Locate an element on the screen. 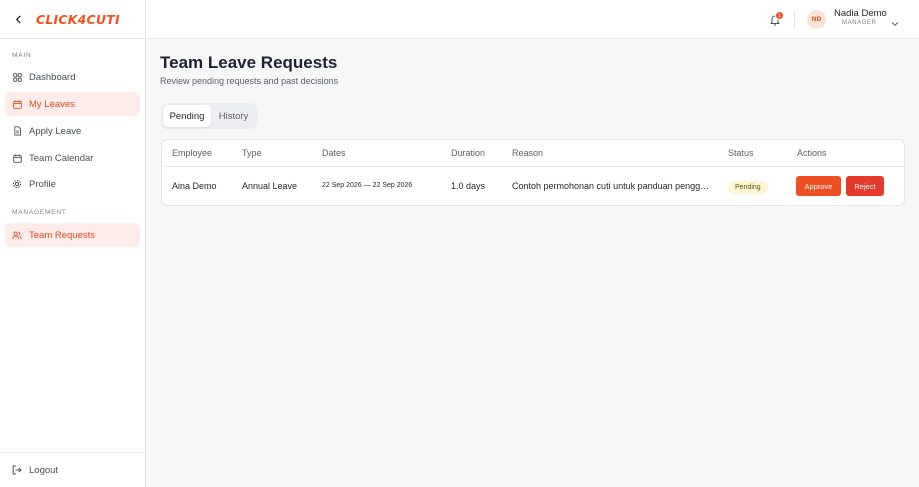 The height and width of the screenshot is (487, 919). cell-duration: 1.0 days is located at coordinates (468, 186).